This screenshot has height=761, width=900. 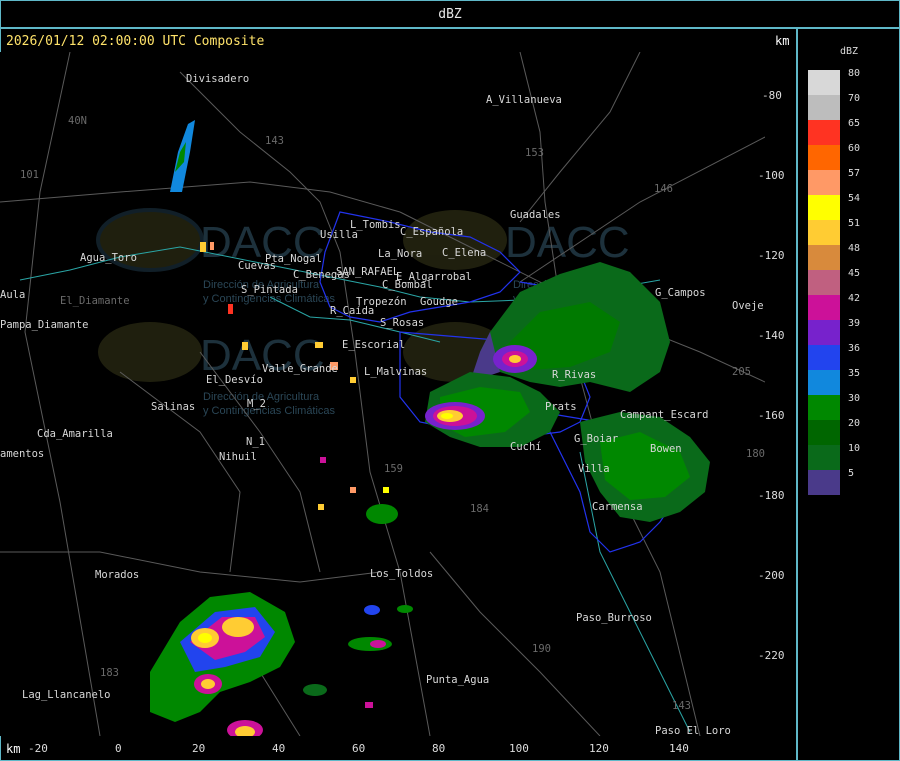 I want to click on y-tick: -180, so click(x=771, y=495).